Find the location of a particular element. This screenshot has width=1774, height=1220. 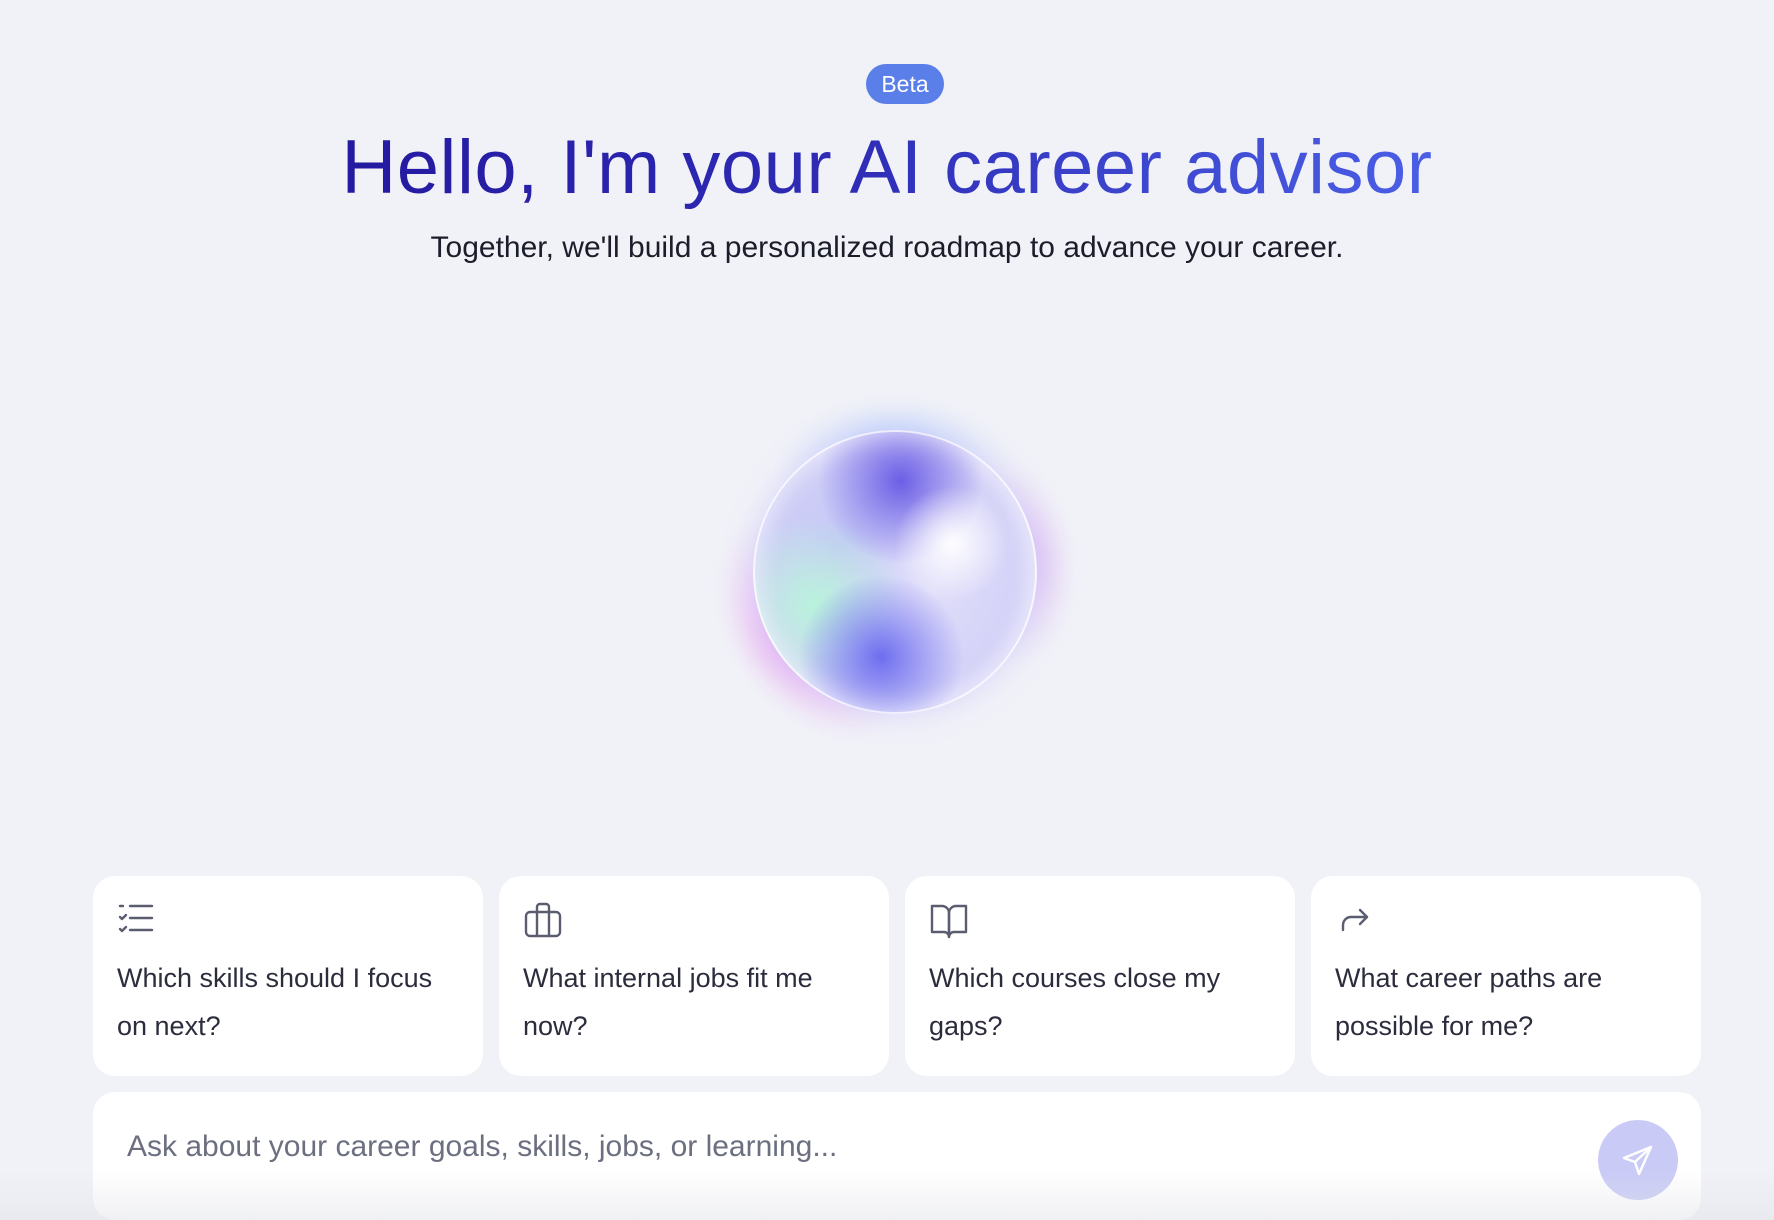

send-button is located at coordinates (1638, 1160).